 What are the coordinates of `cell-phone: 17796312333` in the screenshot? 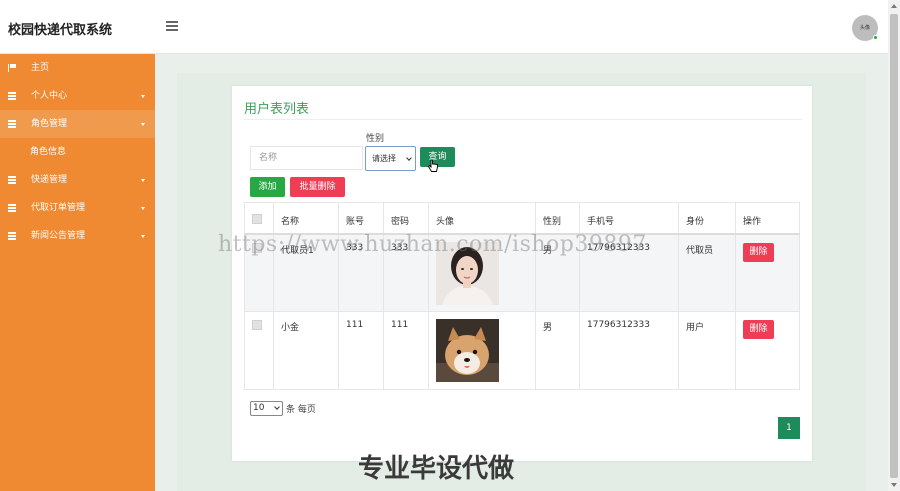 It's located at (629, 350).